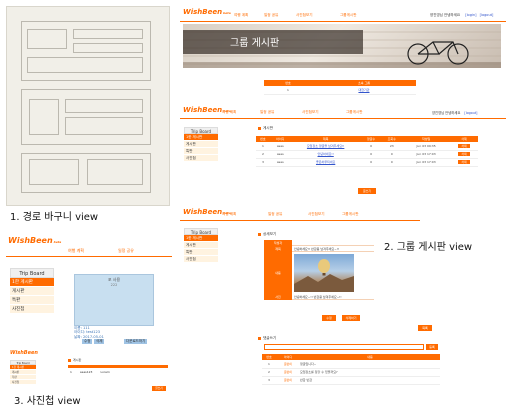  What do you see at coordinates (367, 191) in the screenshot?
I see `write-button: 글쓰기` at bounding box center [367, 191].